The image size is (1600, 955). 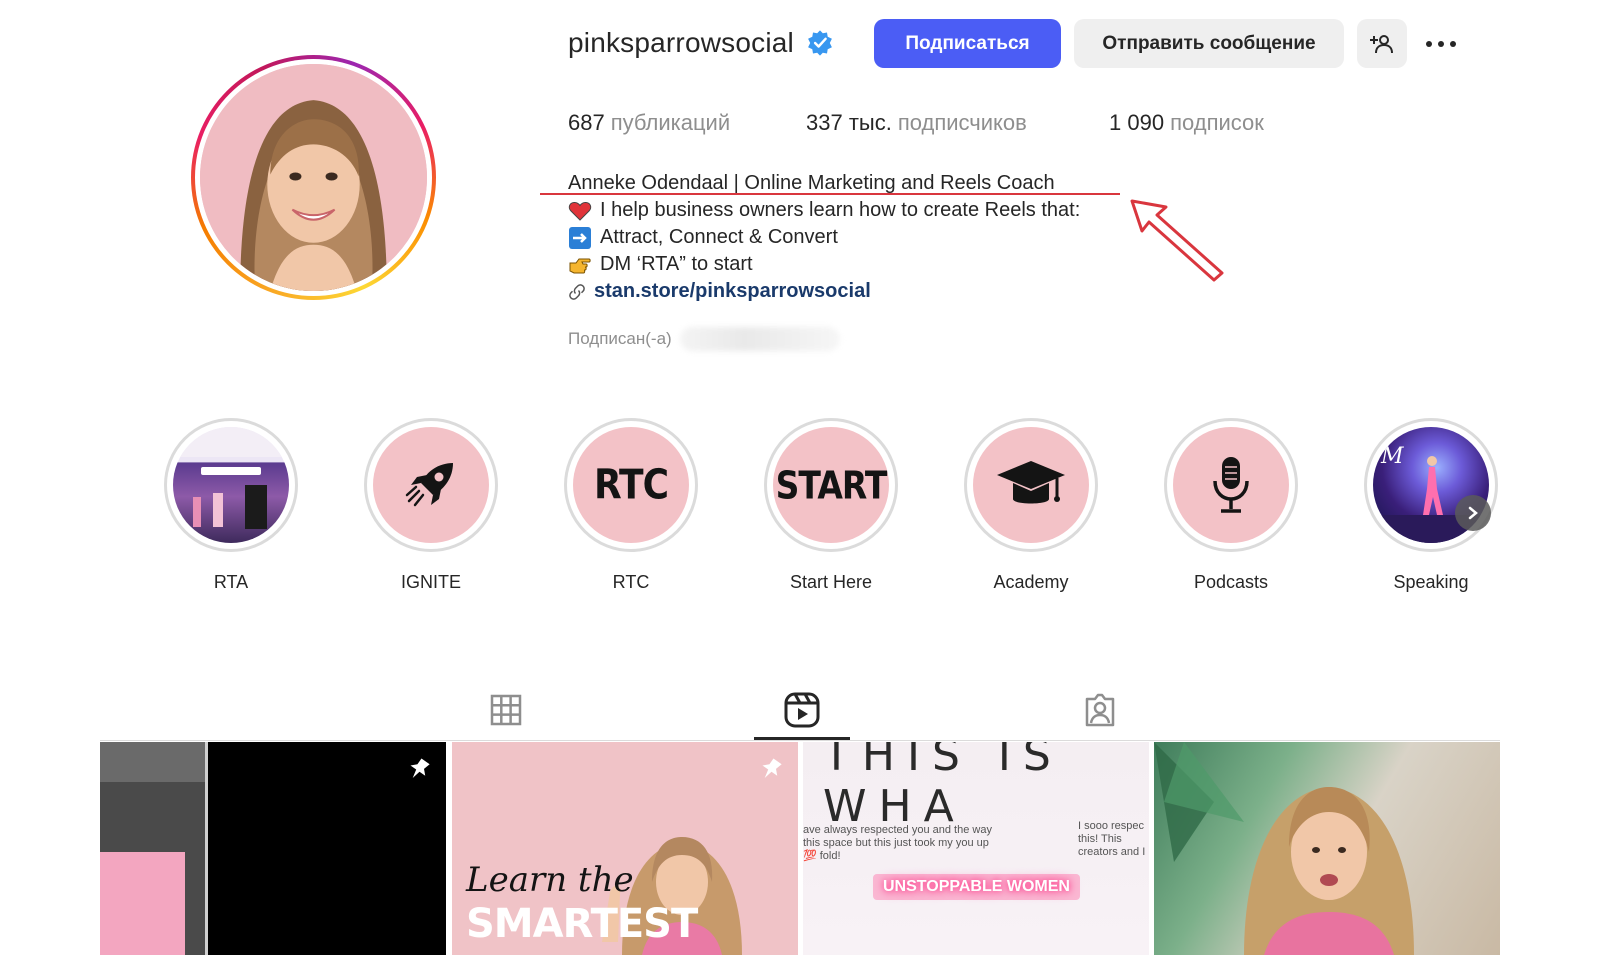 I want to click on highlight-cover: RTC, so click(x=631, y=485).